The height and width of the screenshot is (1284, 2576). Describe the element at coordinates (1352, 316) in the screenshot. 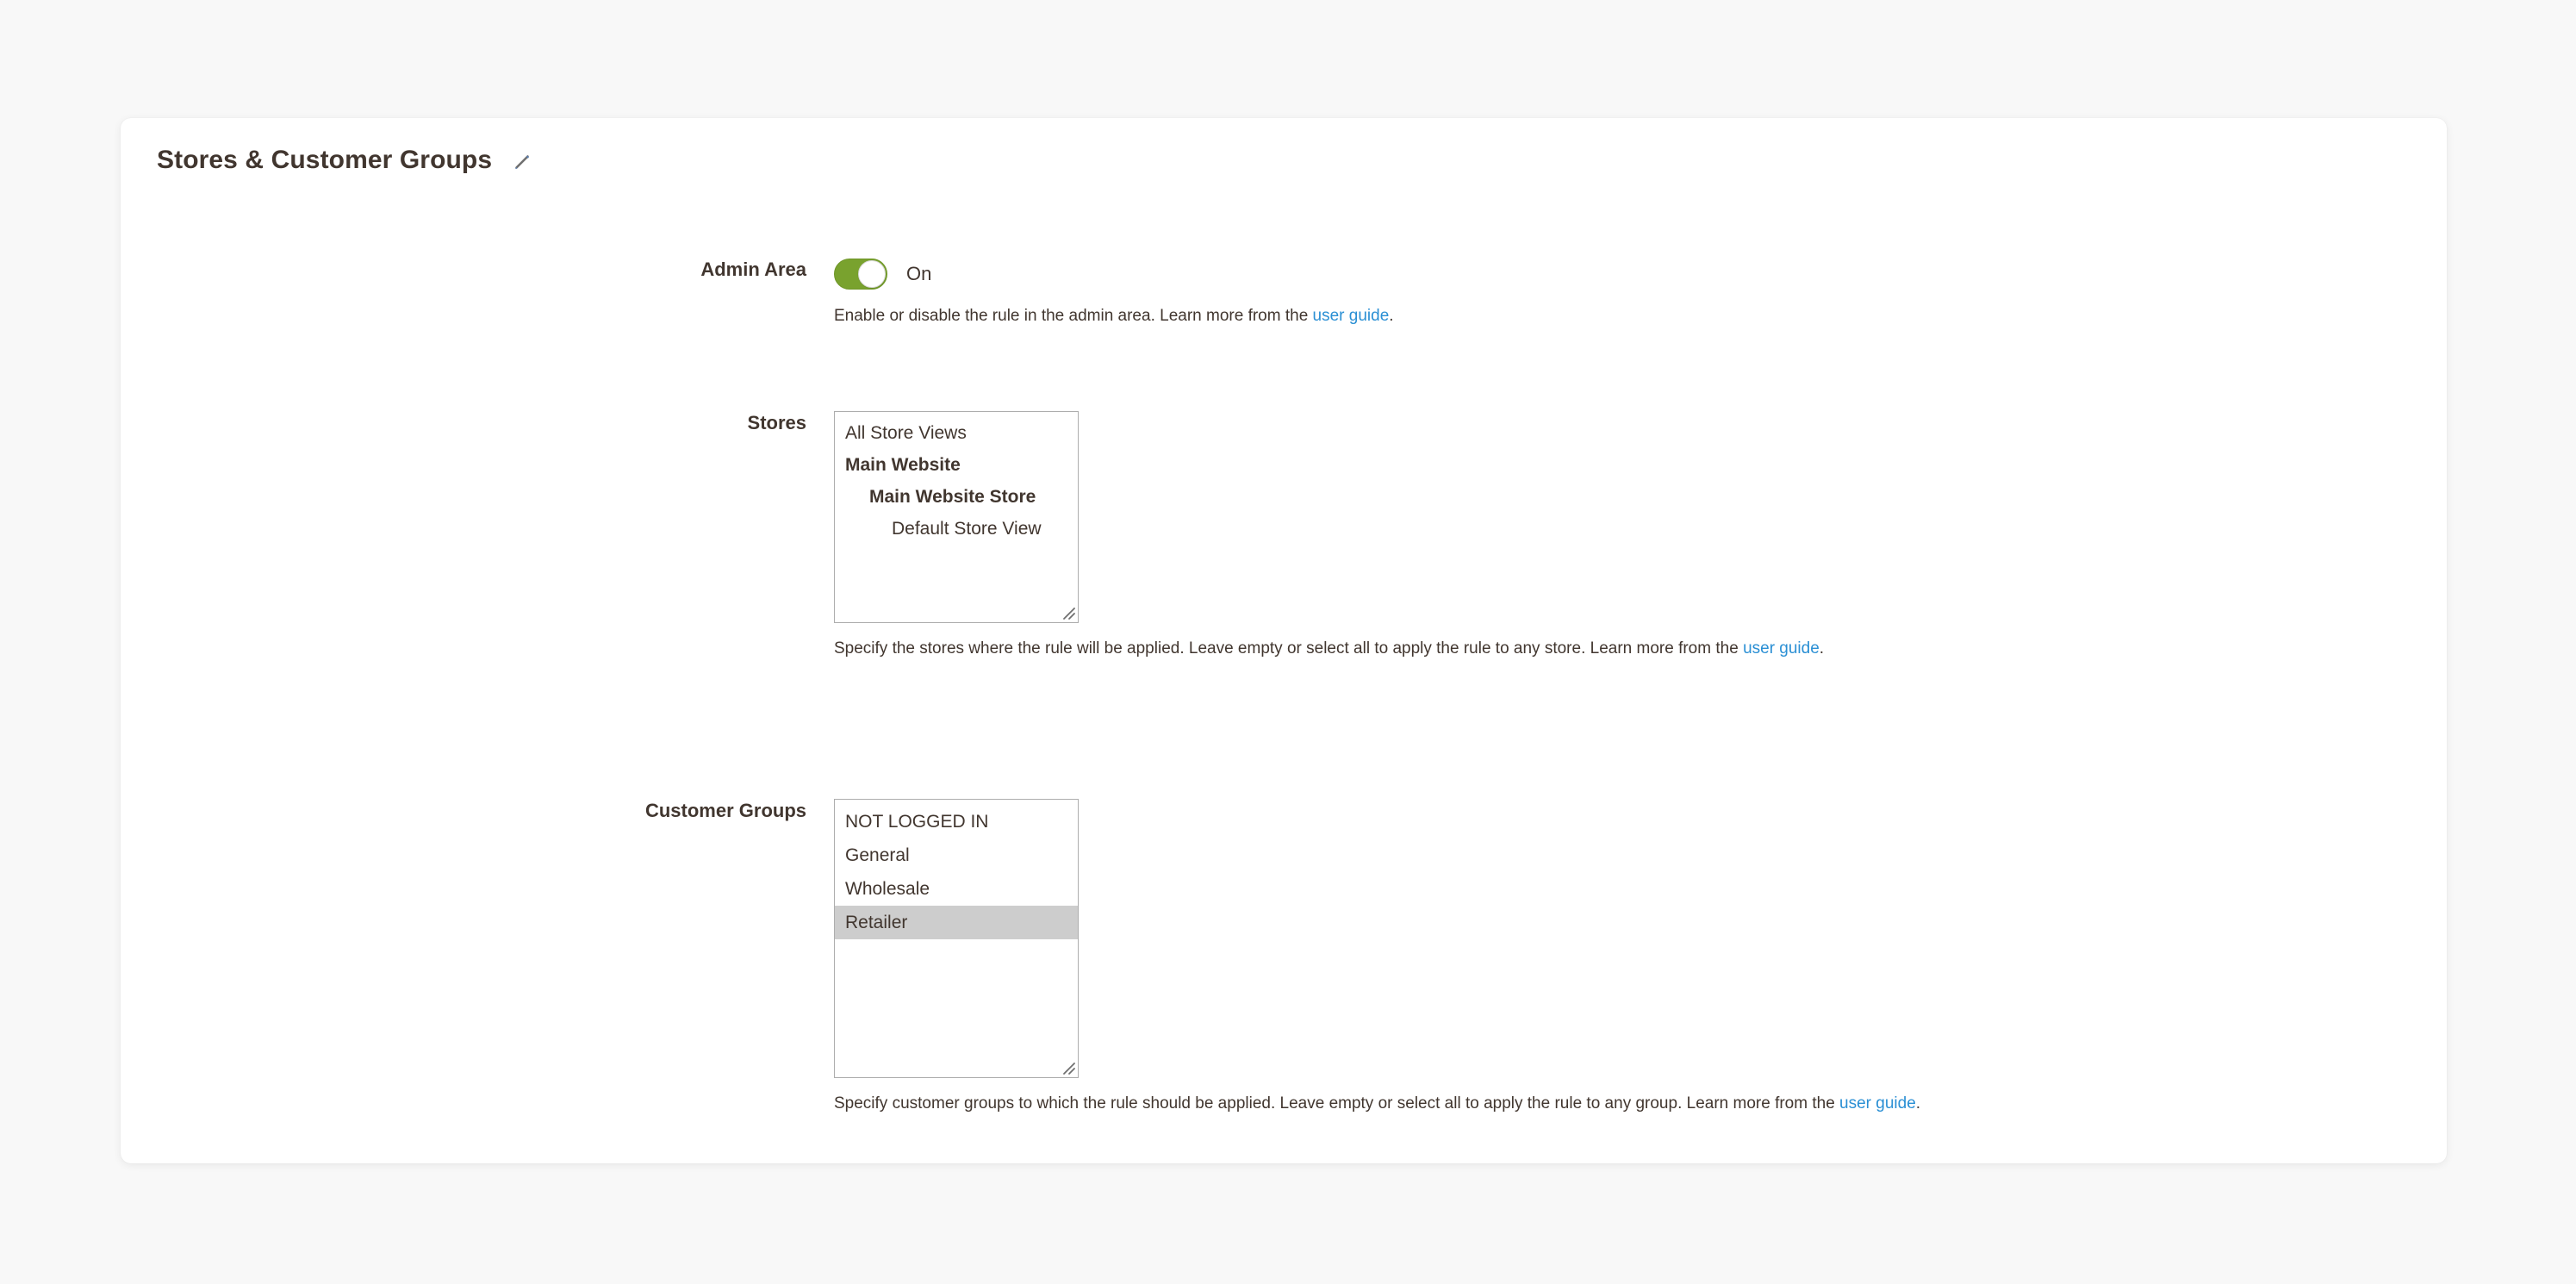

I see `admin-area-user-guide-link: user guide` at that location.